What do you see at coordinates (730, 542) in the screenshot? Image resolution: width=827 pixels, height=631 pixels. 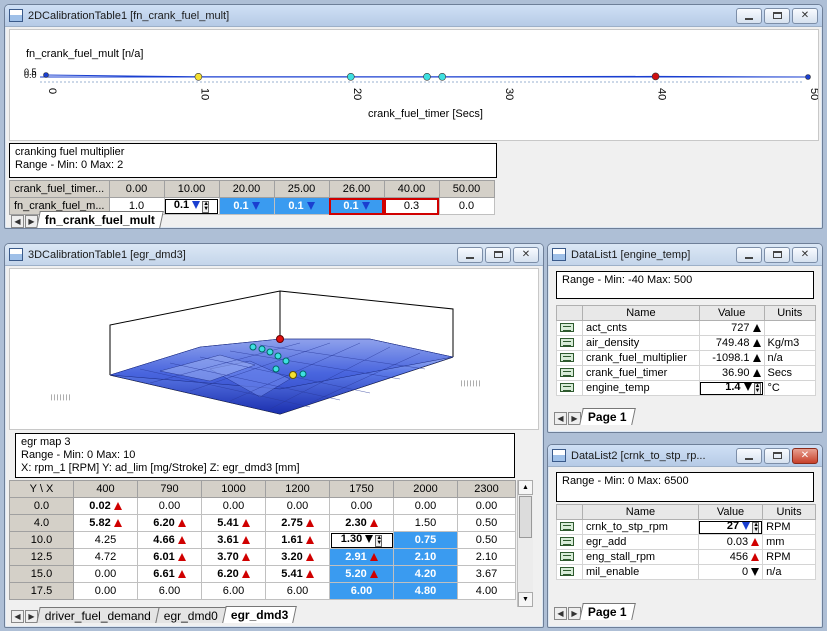 I see `variable-value: 0.03` at bounding box center [730, 542].